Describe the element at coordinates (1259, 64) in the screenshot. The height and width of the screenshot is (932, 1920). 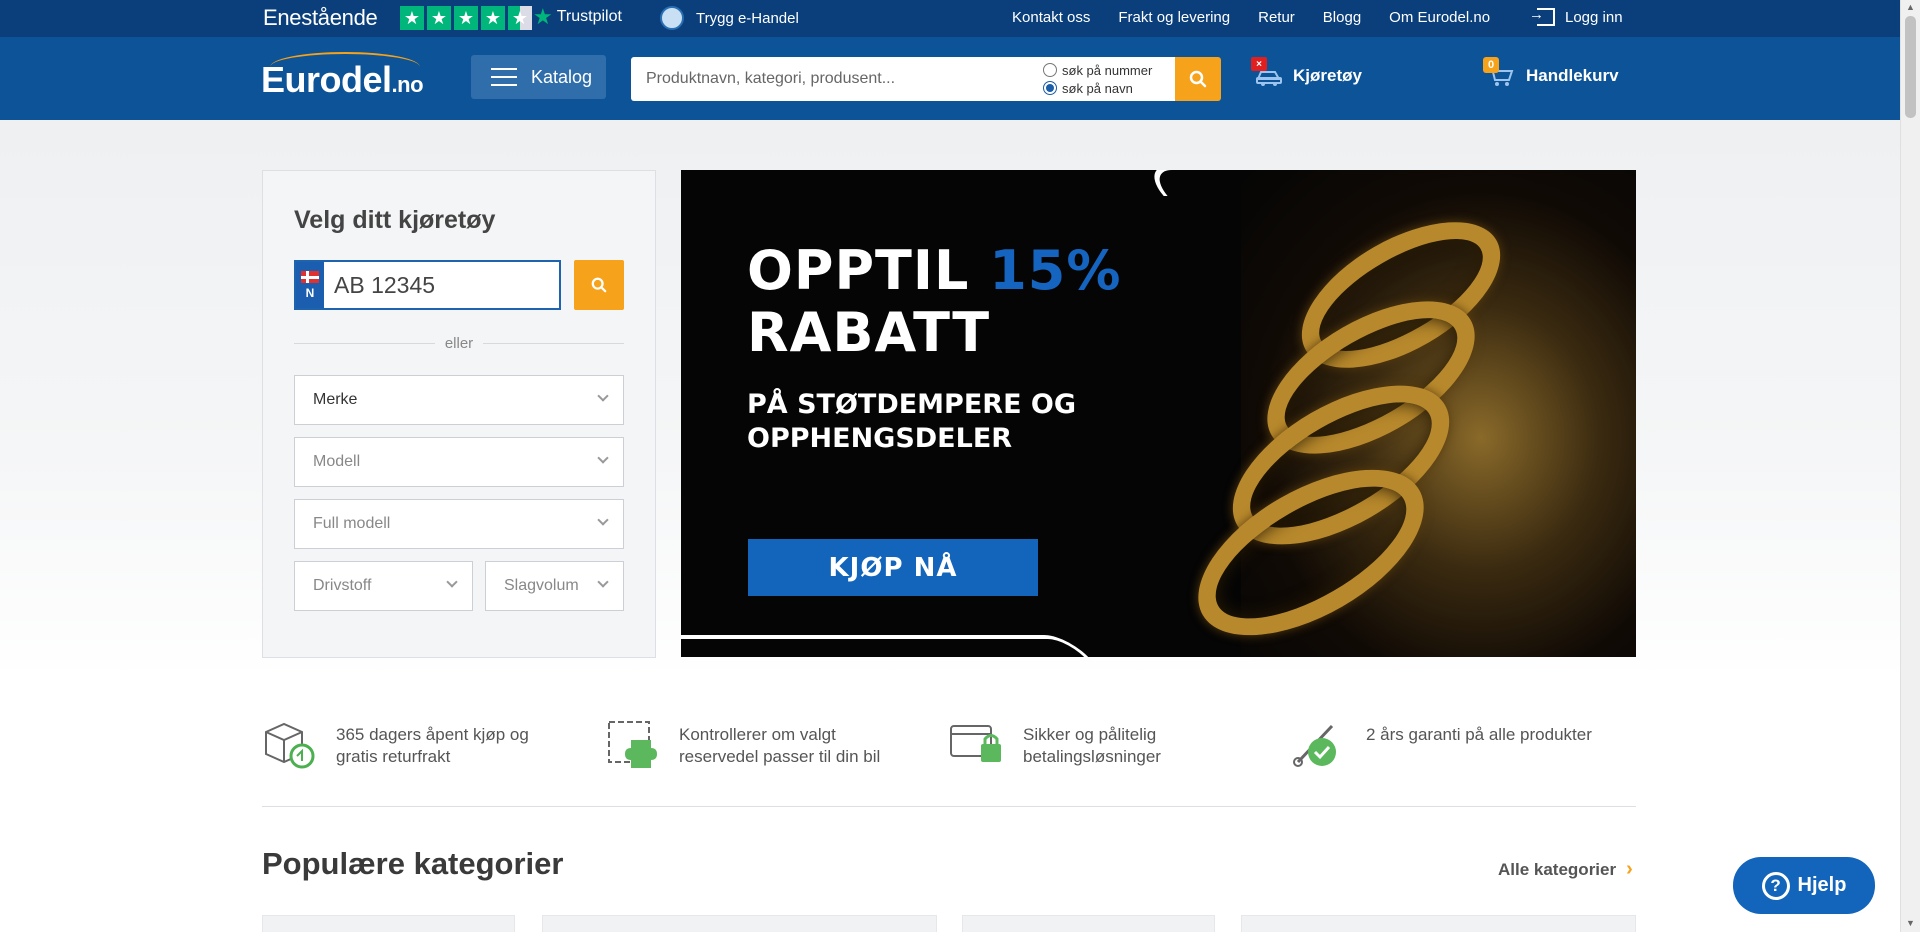
I see `vehicle-badge: ×` at that location.